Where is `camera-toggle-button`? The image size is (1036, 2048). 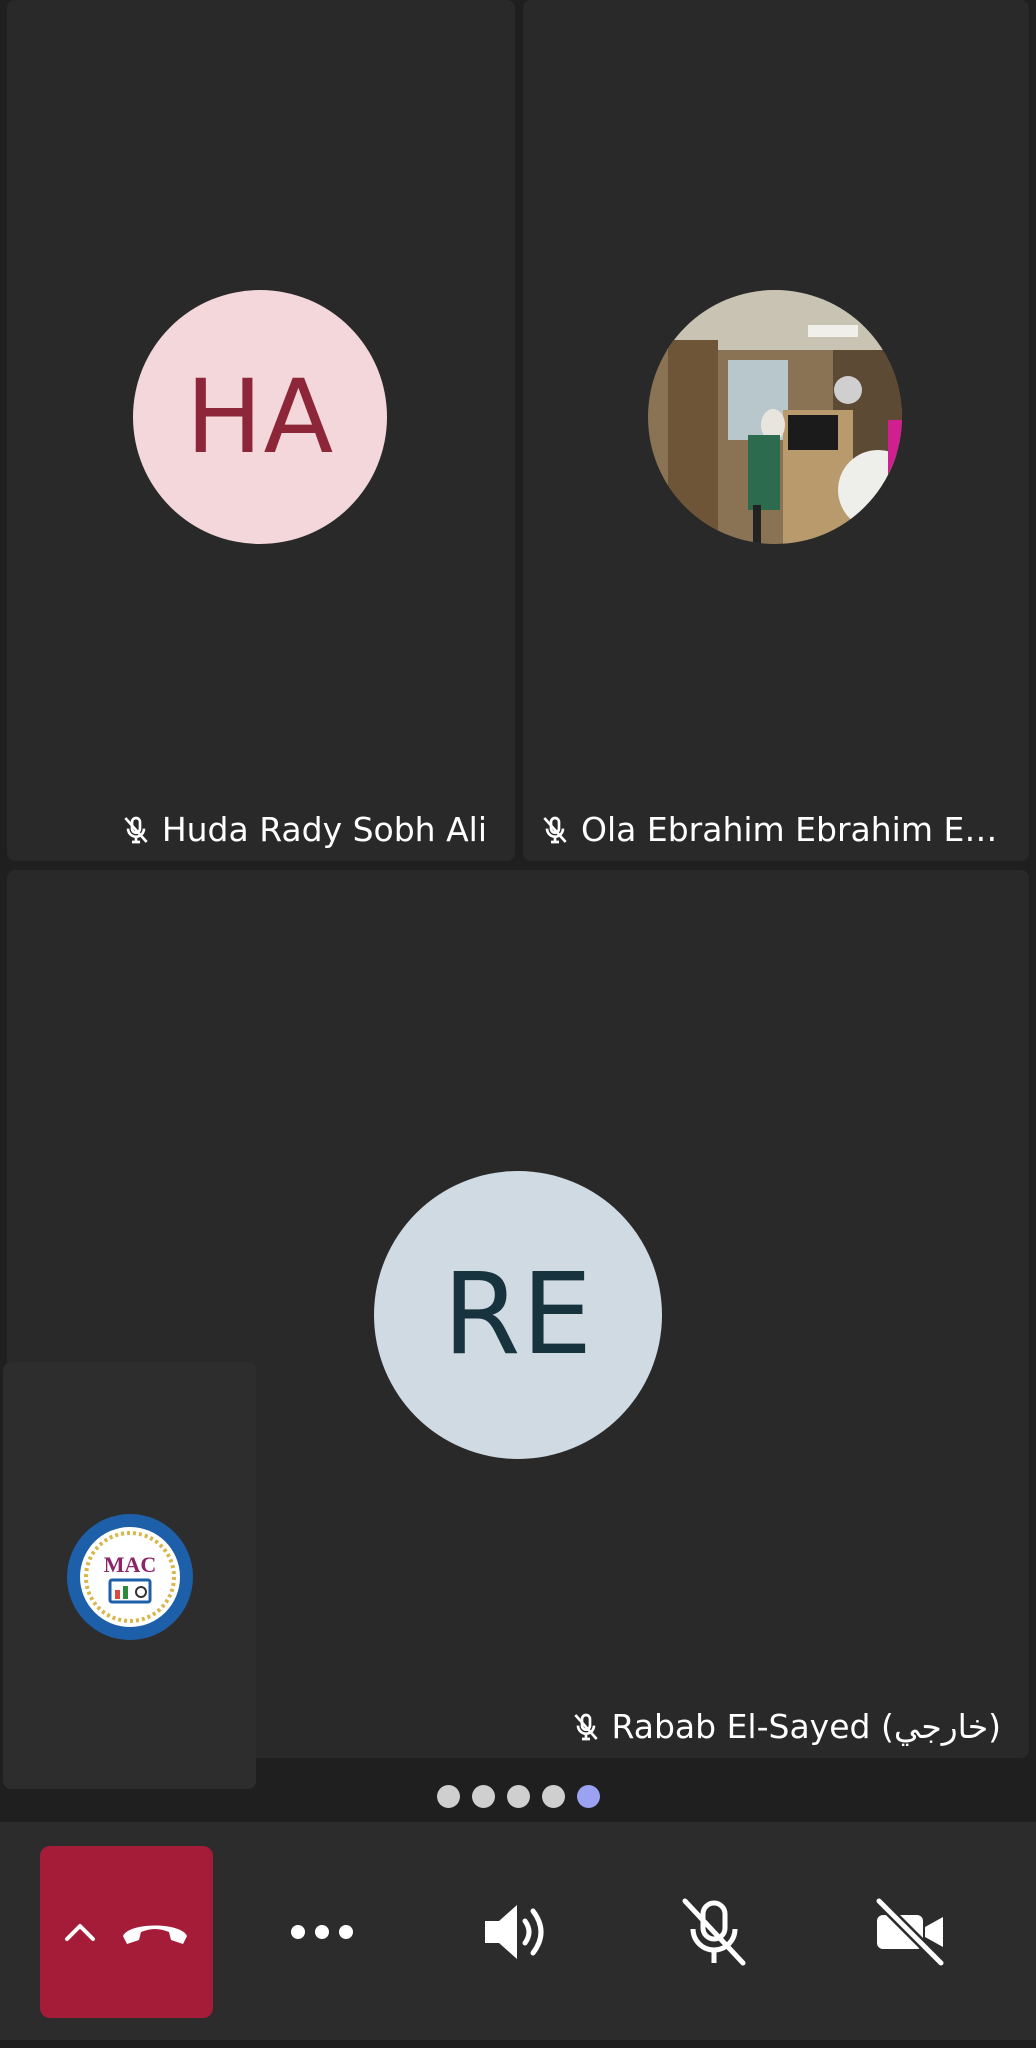 camera-toggle-button is located at coordinates (910, 1932).